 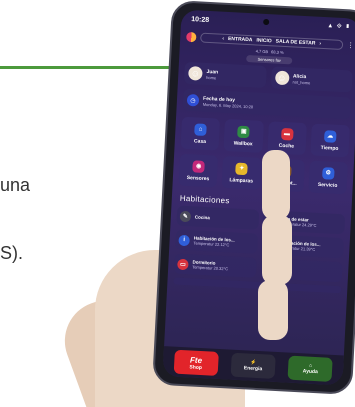 I want to click on green-divider-line, so click(x=94, y=67).